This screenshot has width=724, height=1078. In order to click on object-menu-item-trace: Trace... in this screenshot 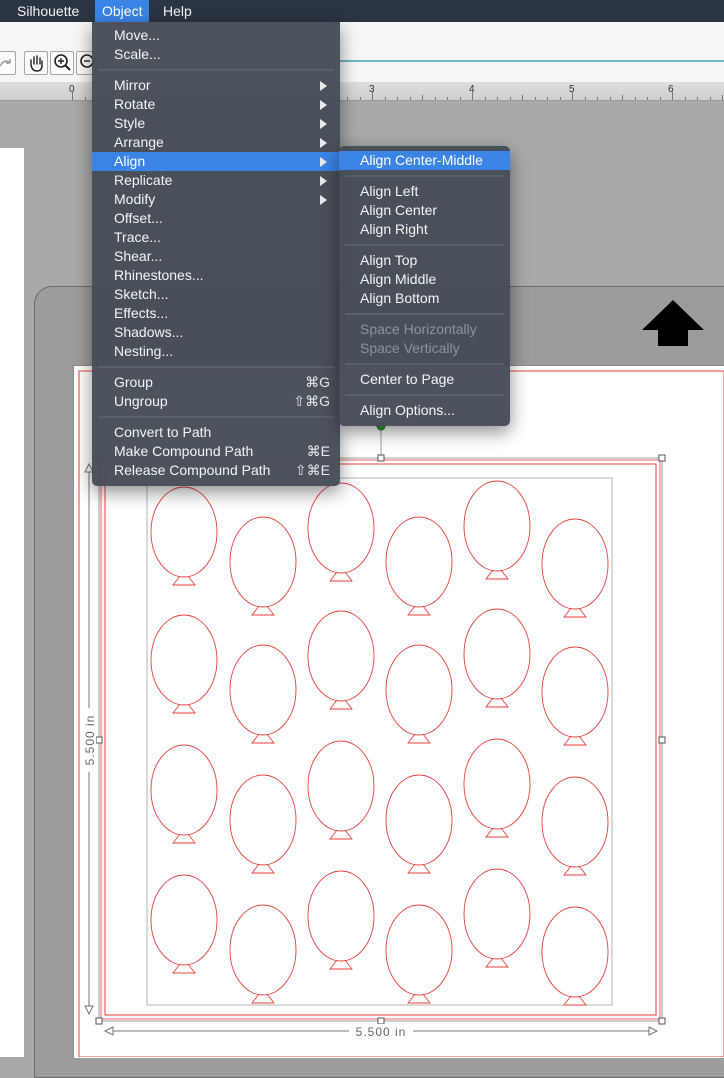, I will do `click(216, 237)`.